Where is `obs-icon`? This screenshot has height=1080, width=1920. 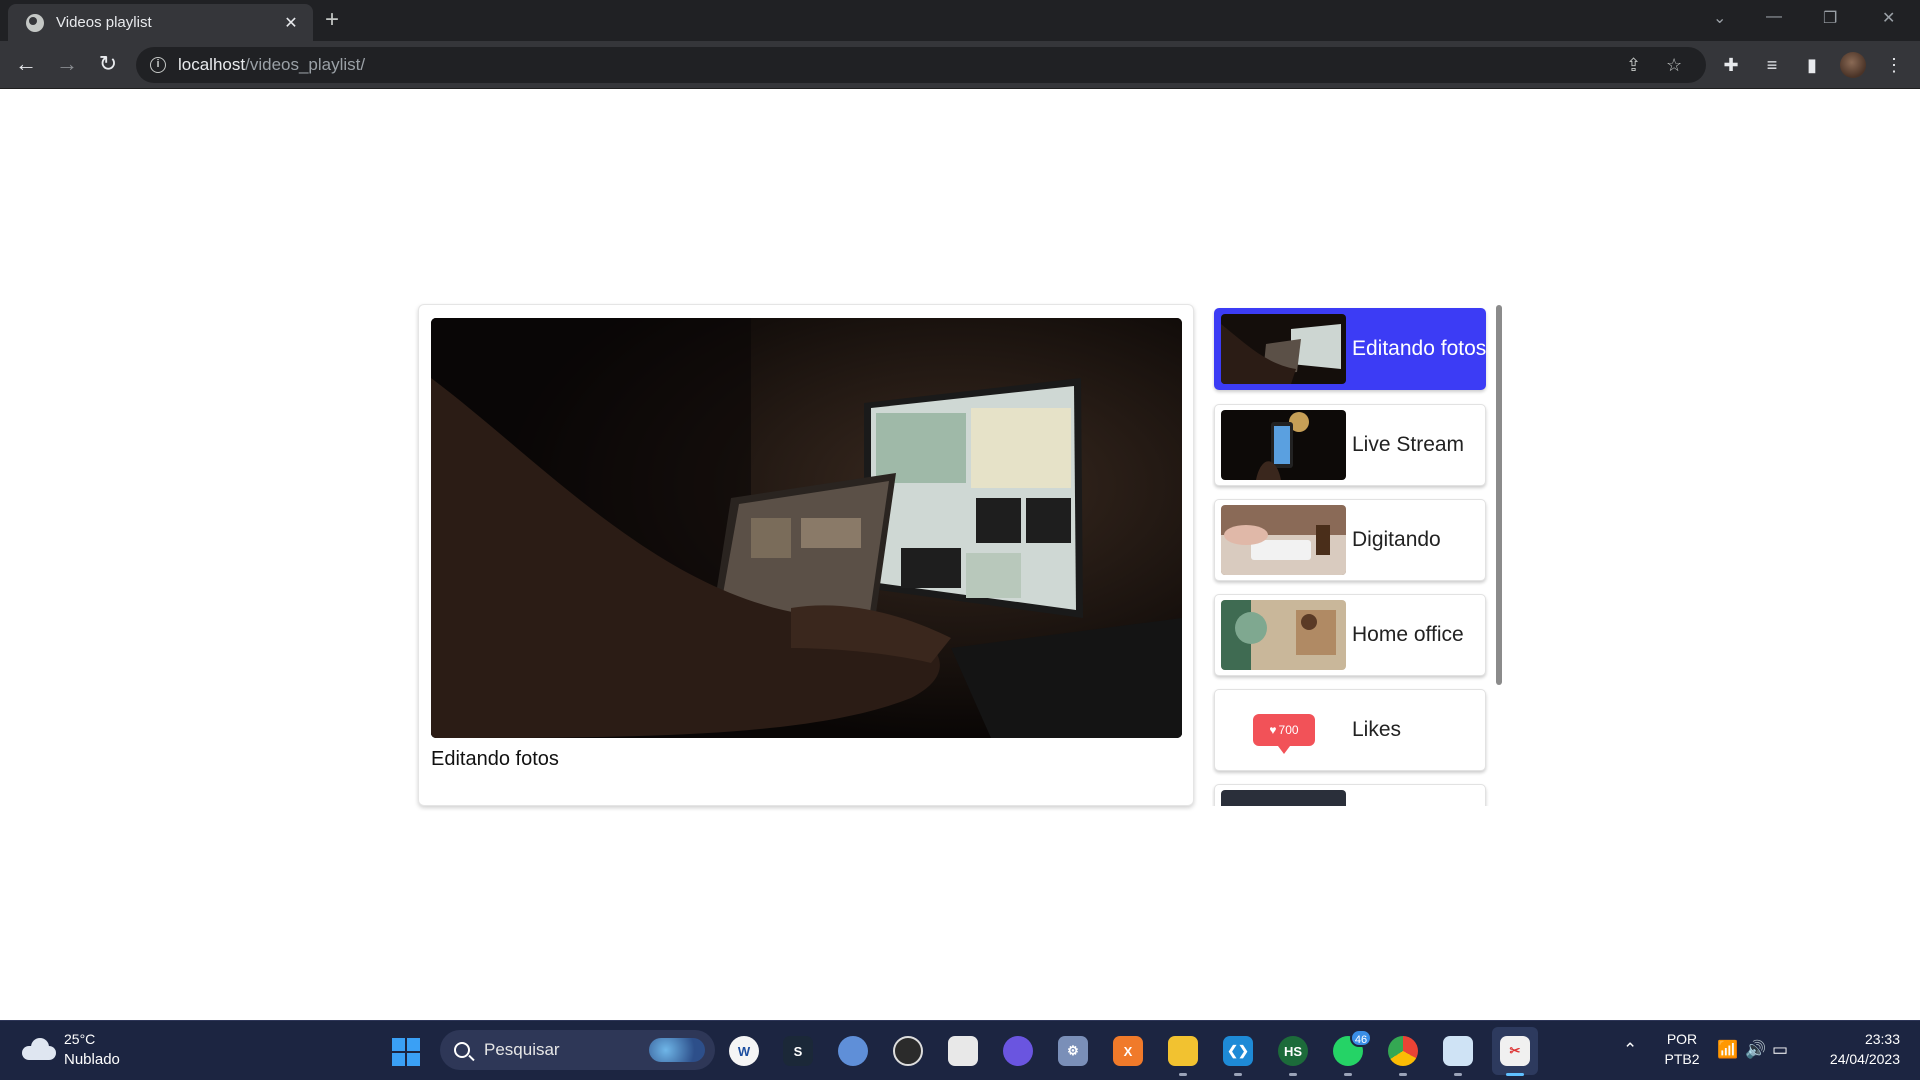
obs-icon is located at coordinates (908, 1051).